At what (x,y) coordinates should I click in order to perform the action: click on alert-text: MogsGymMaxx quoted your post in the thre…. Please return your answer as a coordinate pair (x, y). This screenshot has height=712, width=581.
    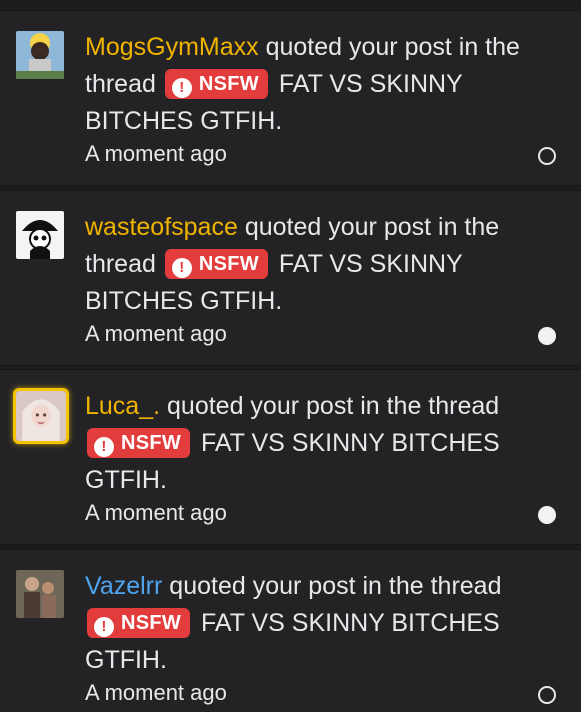
    Looking at the image, I should click on (317, 84).